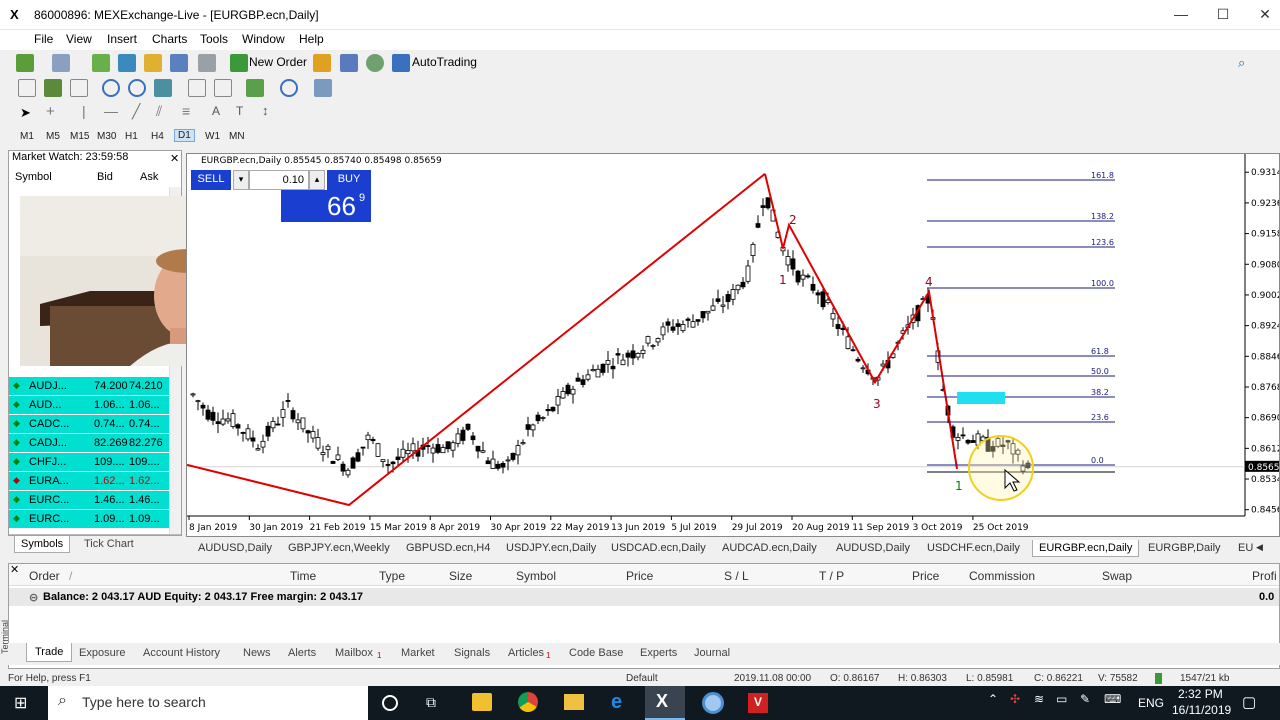  What do you see at coordinates (89, 442) in the screenshot?
I see `market-watch-row: ◆ CADJ... 82.269 82.276` at bounding box center [89, 442].